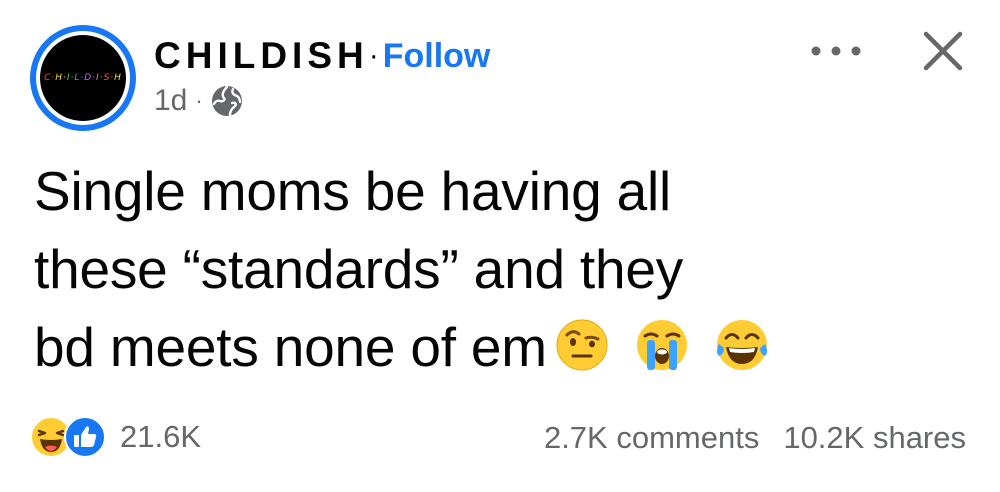  What do you see at coordinates (290, 347) in the screenshot?
I see `post-text-line: bd meets none of em` at bounding box center [290, 347].